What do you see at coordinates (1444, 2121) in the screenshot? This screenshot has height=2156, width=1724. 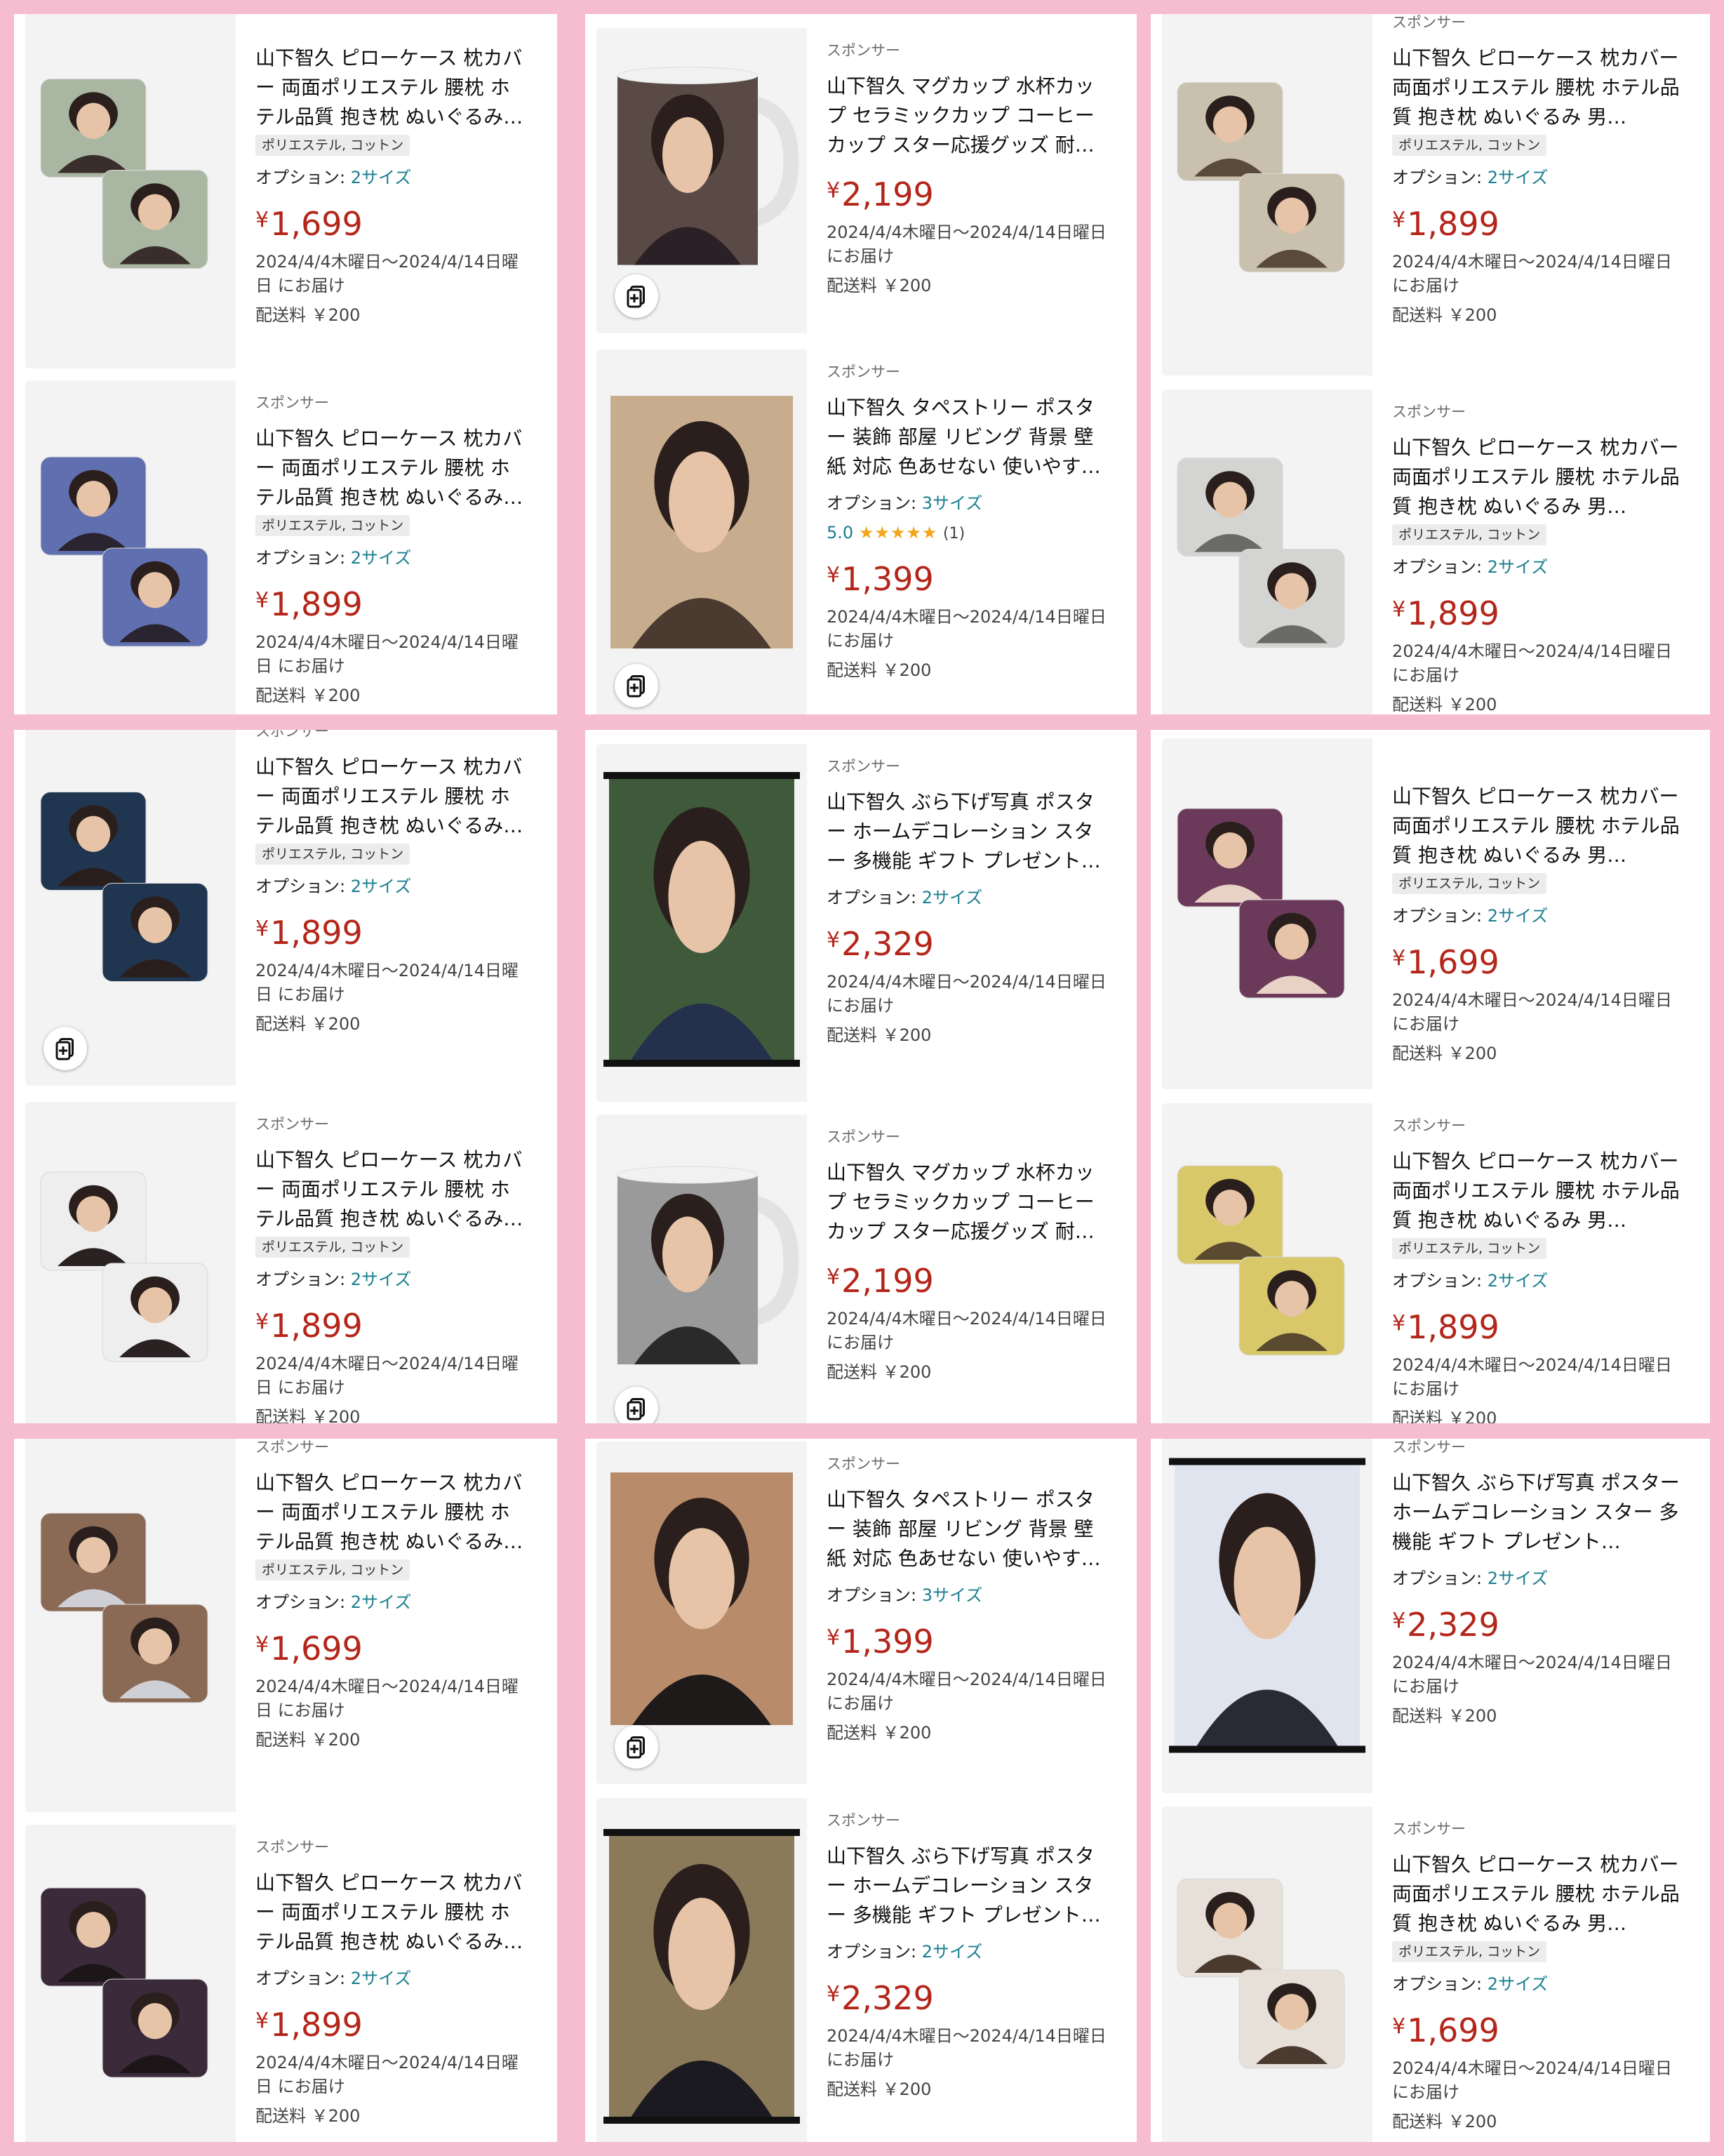 I see `shipping-fee: 配送料 ￥200` at bounding box center [1444, 2121].